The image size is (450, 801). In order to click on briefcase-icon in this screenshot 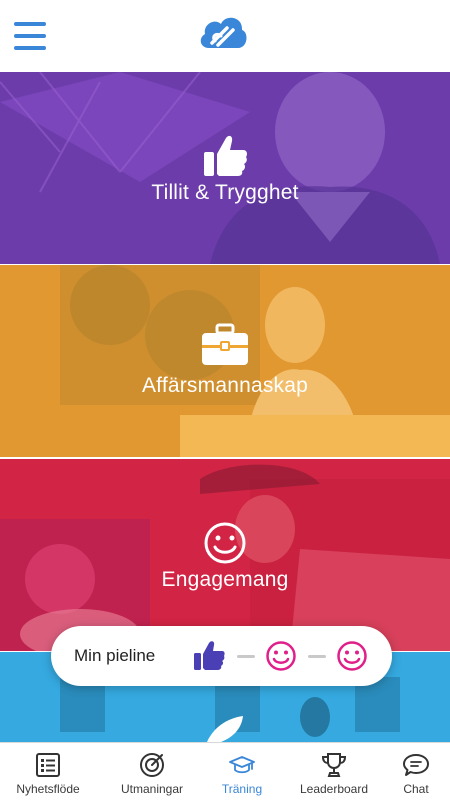, I will do `click(225, 344)`.